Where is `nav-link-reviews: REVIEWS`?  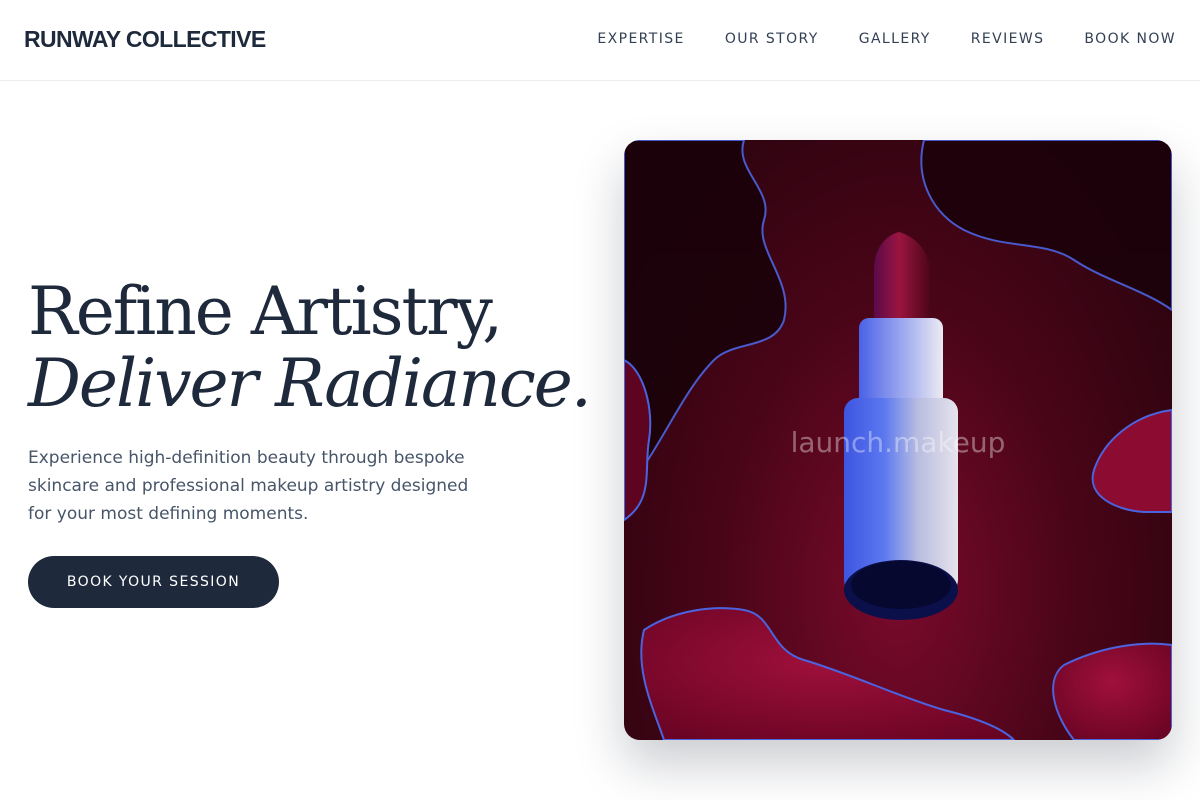
nav-link-reviews: REVIEWS is located at coordinates (1008, 39).